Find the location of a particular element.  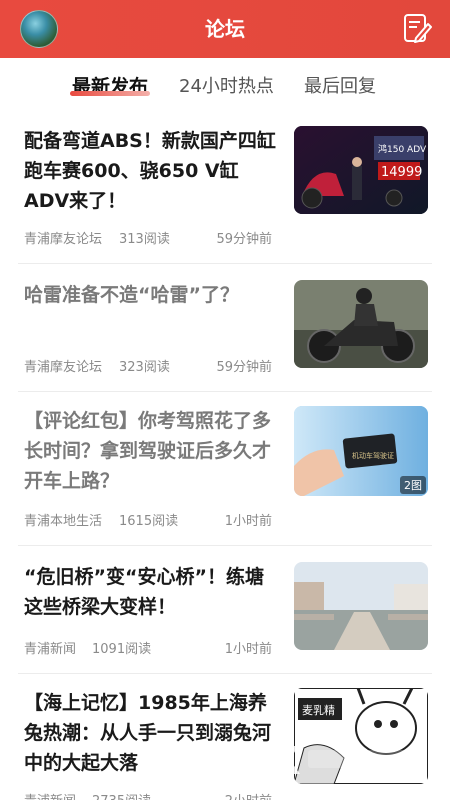

page-title: 论坛 is located at coordinates (225, 29).